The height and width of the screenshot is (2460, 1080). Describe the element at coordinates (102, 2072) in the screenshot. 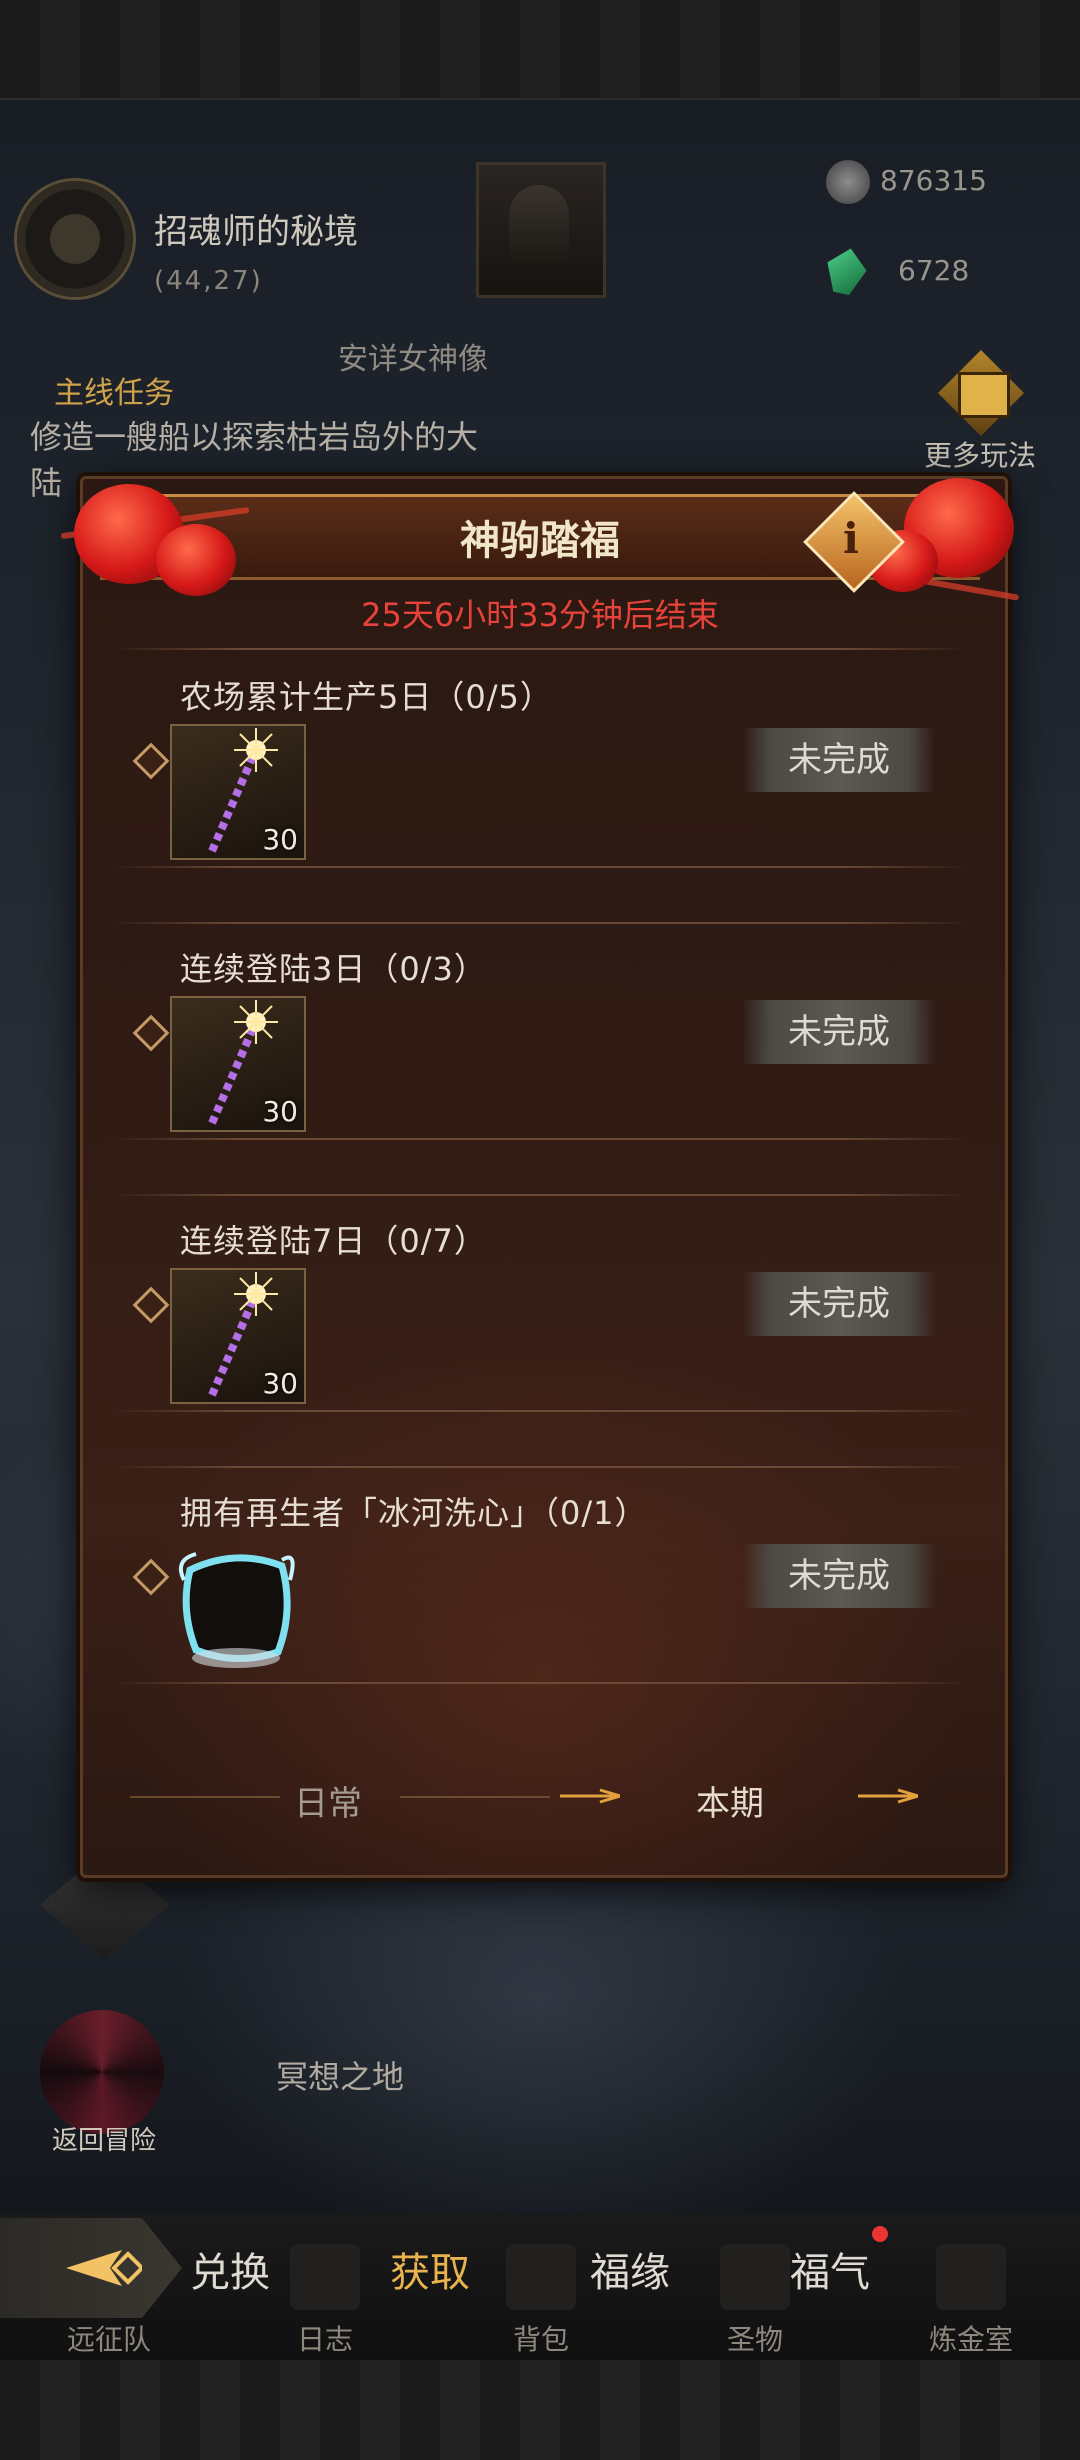

I see `portal-icon` at that location.